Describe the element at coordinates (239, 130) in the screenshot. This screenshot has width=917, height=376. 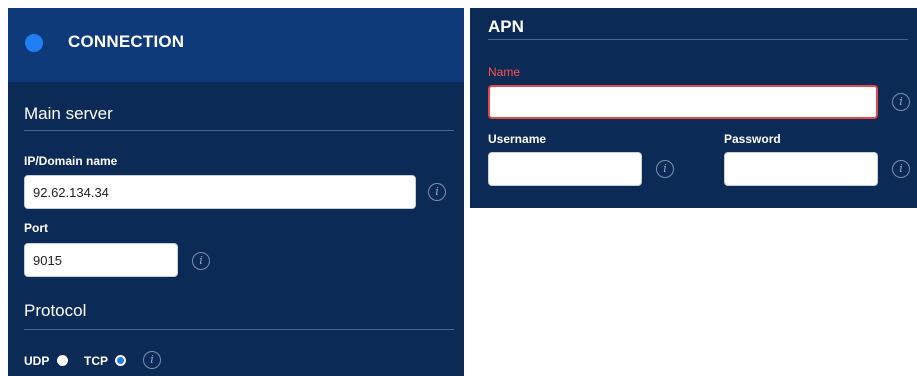
I see `main-server-divider` at that location.